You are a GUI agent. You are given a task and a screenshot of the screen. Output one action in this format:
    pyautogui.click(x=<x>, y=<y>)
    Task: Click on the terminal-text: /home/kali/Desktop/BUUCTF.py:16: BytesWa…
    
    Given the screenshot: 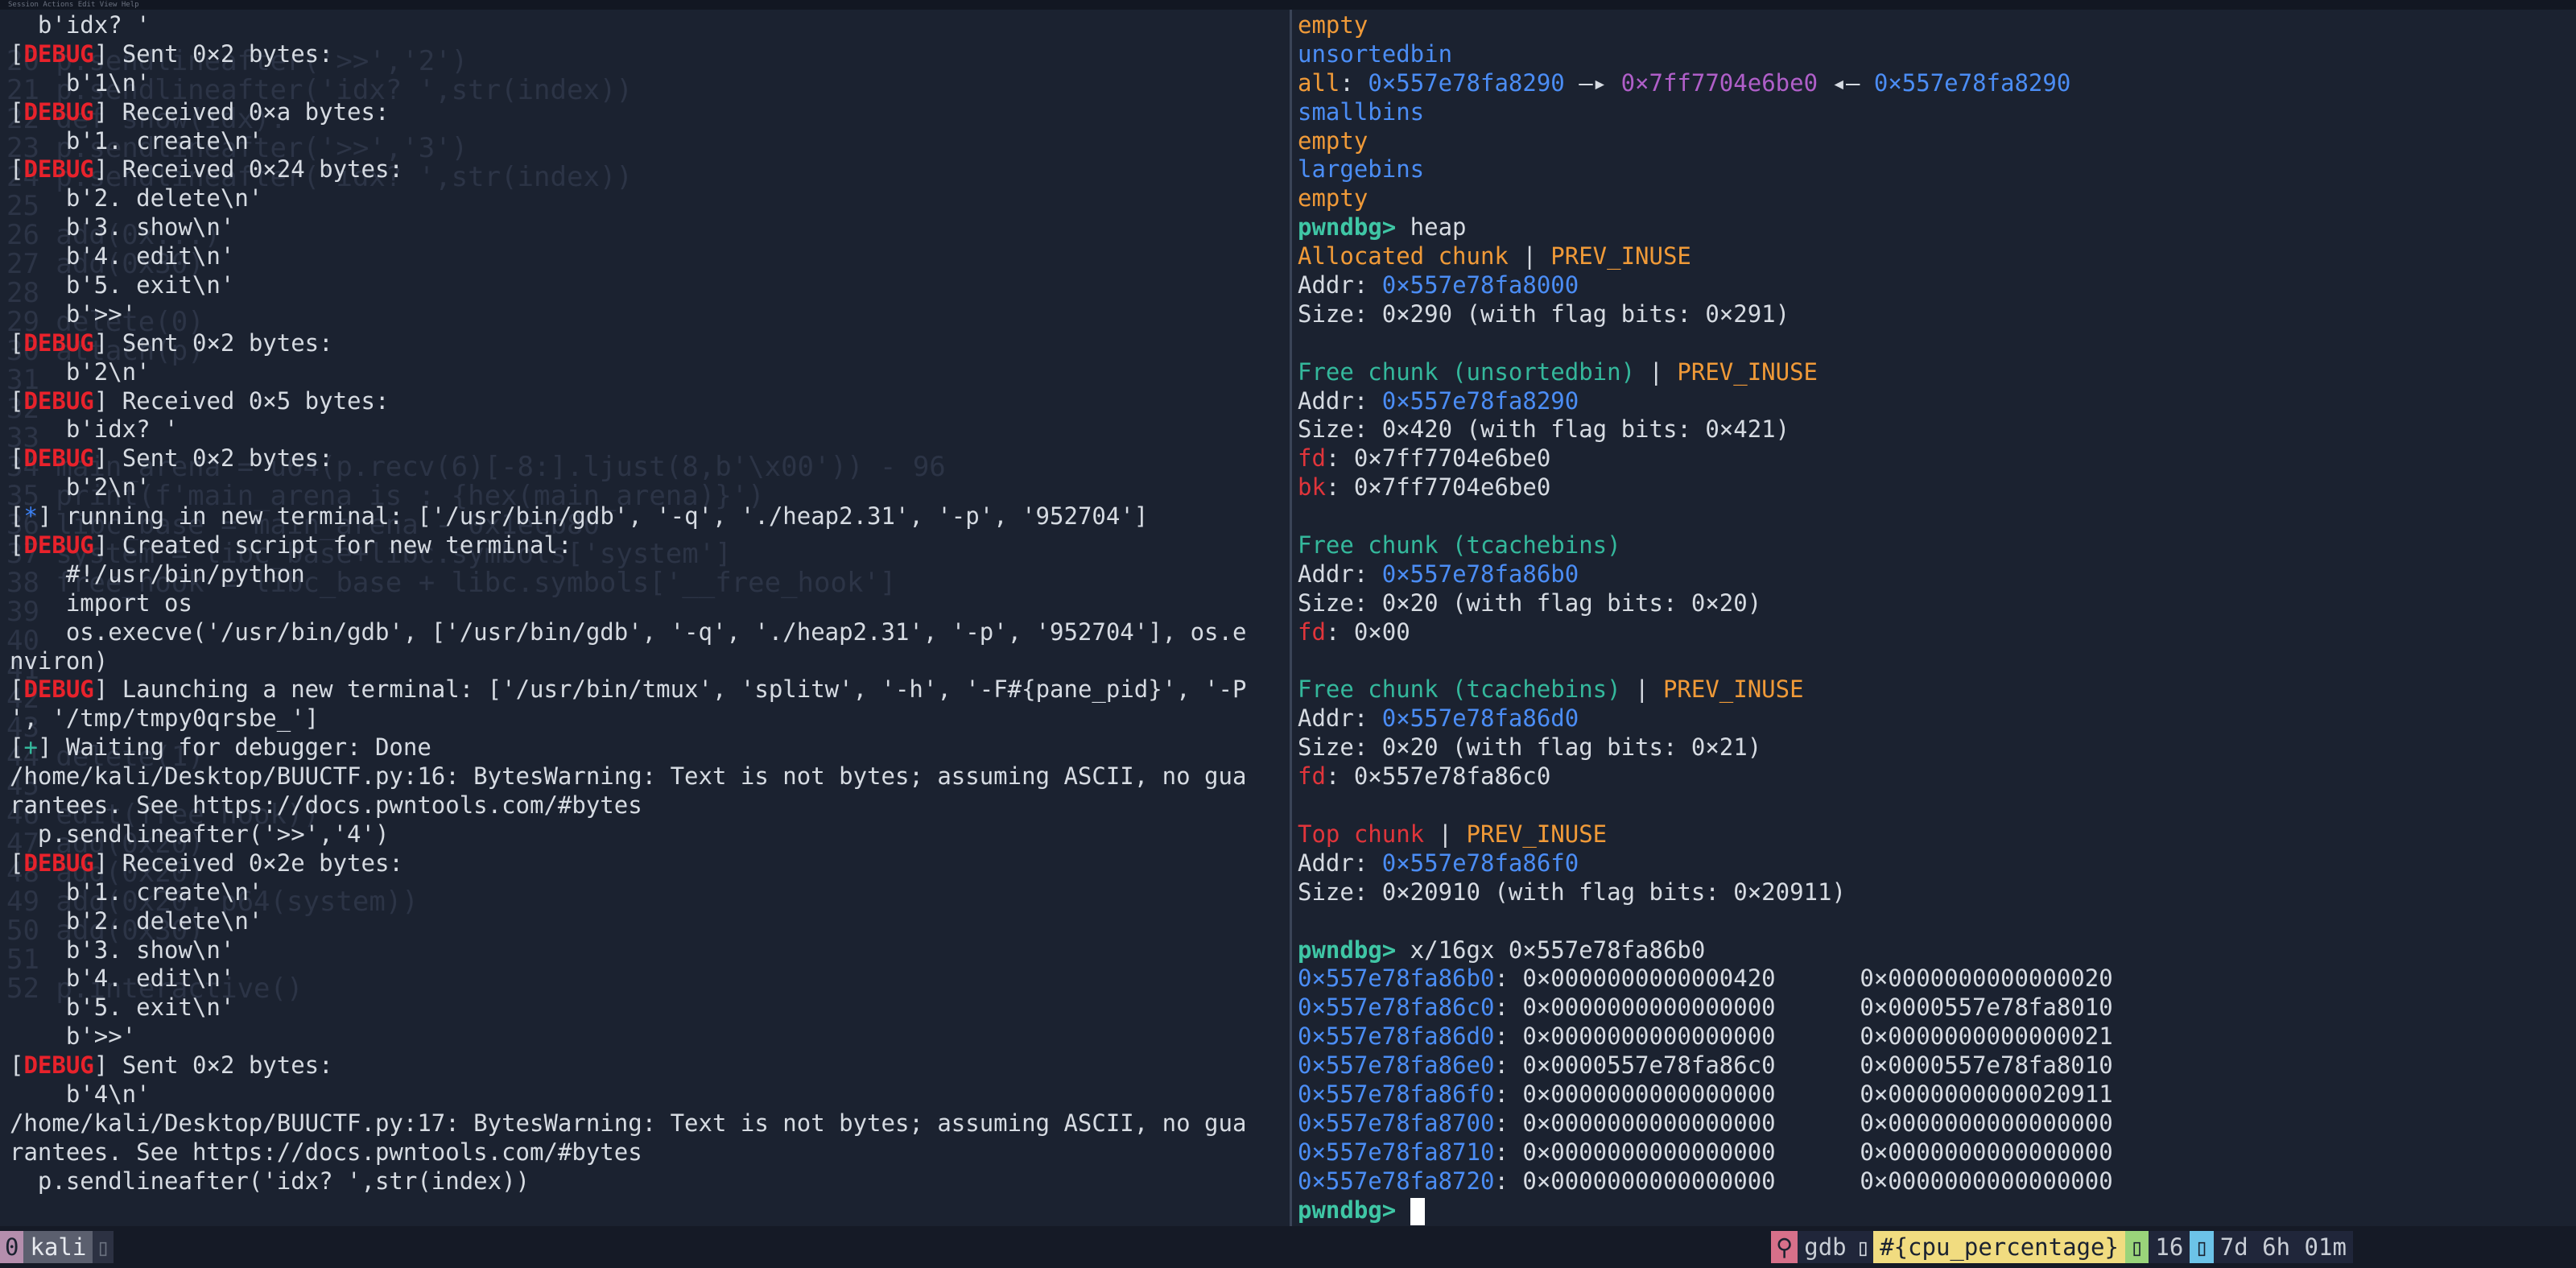 What is the action you would take?
    pyautogui.click(x=628, y=776)
    